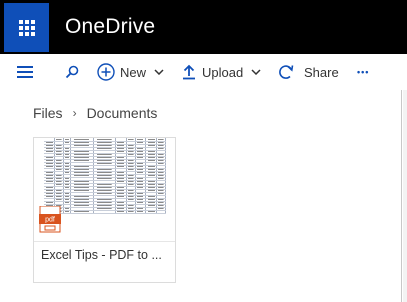 Image resolution: width=407 pixels, height=302 pixels. I want to click on new-button: New, so click(130, 72).